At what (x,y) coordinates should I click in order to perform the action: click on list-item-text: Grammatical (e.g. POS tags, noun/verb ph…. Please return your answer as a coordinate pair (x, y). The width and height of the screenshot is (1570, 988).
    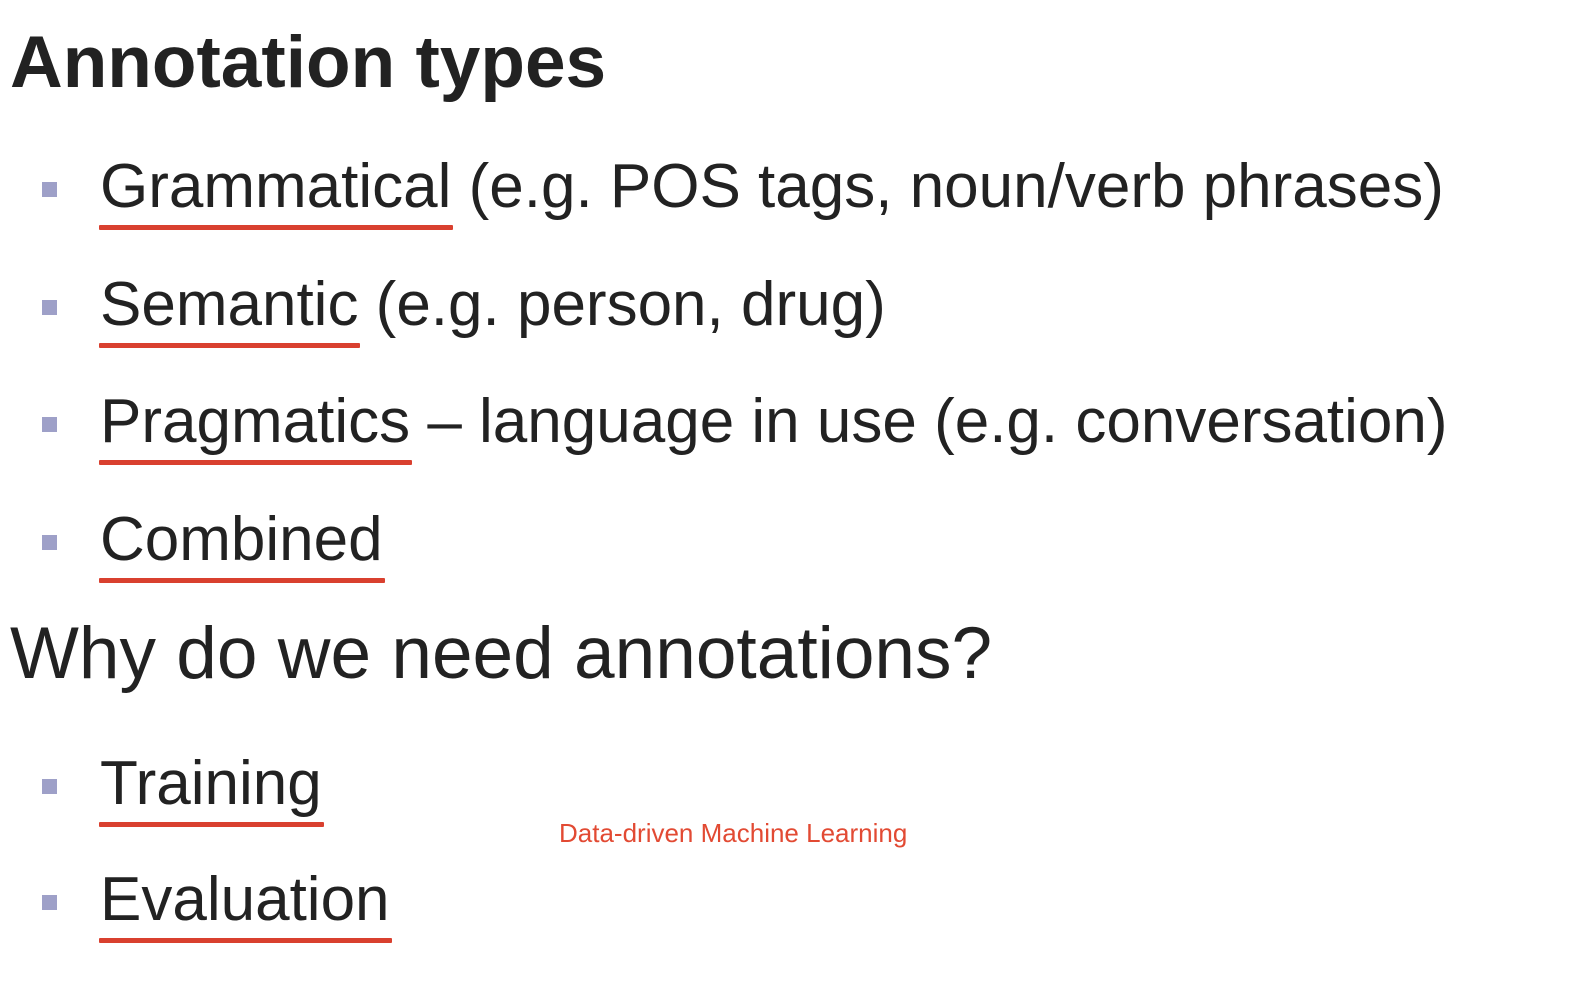
    Looking at the image, I should click on (771, 191).